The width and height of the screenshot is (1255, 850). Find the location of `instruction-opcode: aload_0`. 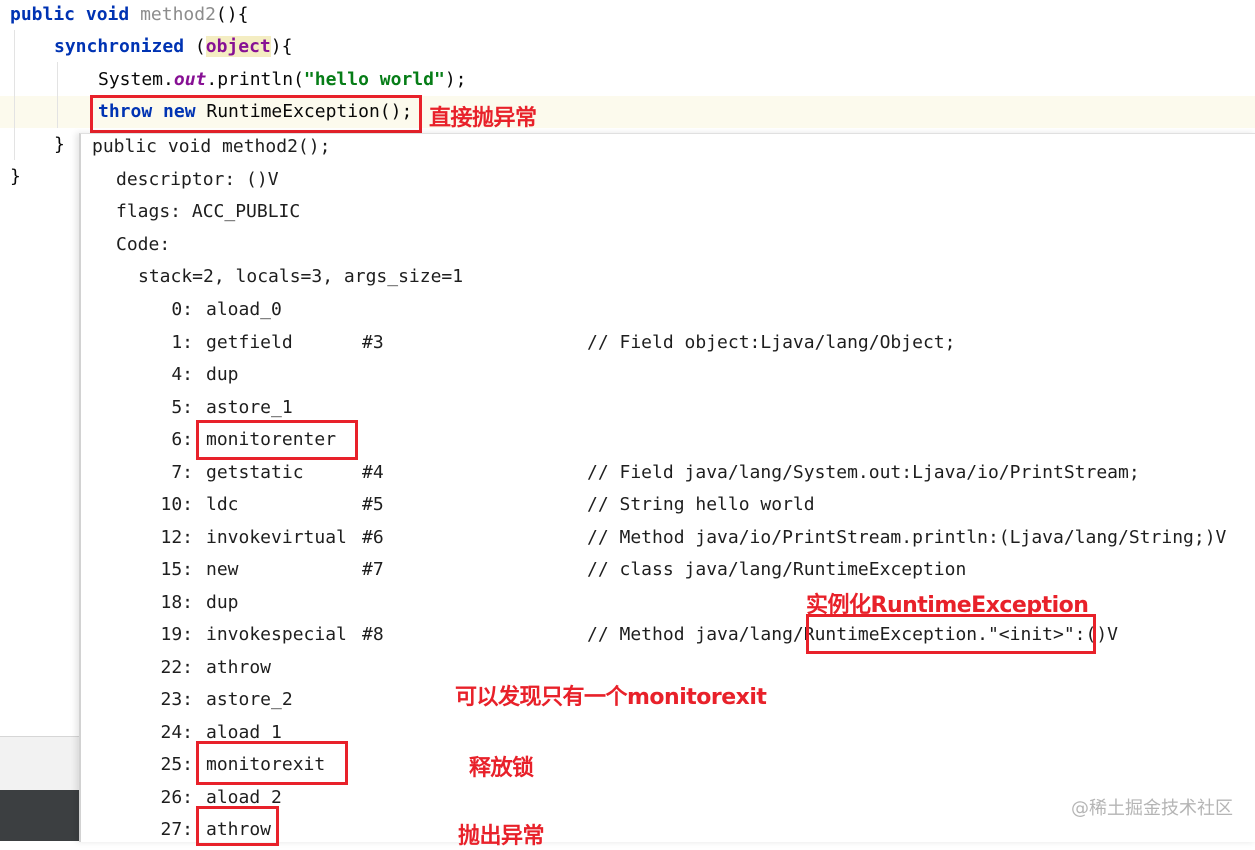

instruction-opcode: aload_0 is located at coordinates (244, 309).